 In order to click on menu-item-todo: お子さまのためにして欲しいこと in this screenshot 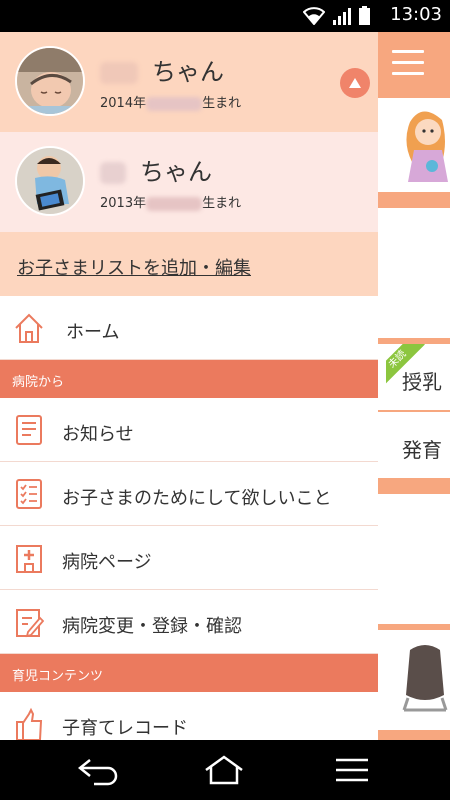, I will do `click(189, 494)`.